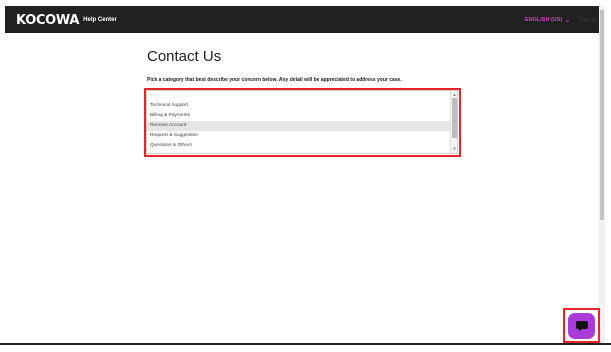  I want to click on page-scroll-thumb, so click(602, 115).